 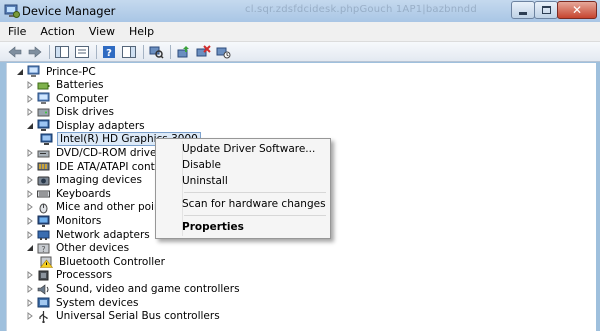 I want to click on tree-item-label: Keyboards, so click(x=83, y=193).